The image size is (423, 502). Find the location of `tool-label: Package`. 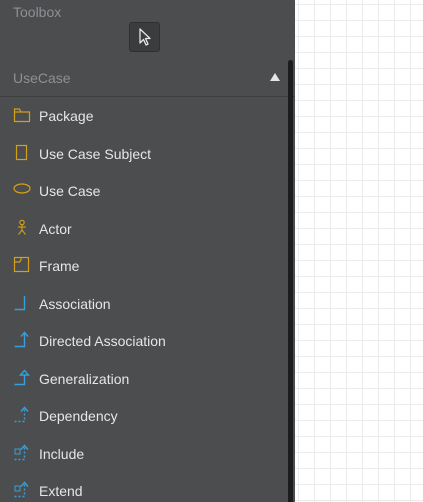

tool-label: Package is located at coordinates (66, 116).